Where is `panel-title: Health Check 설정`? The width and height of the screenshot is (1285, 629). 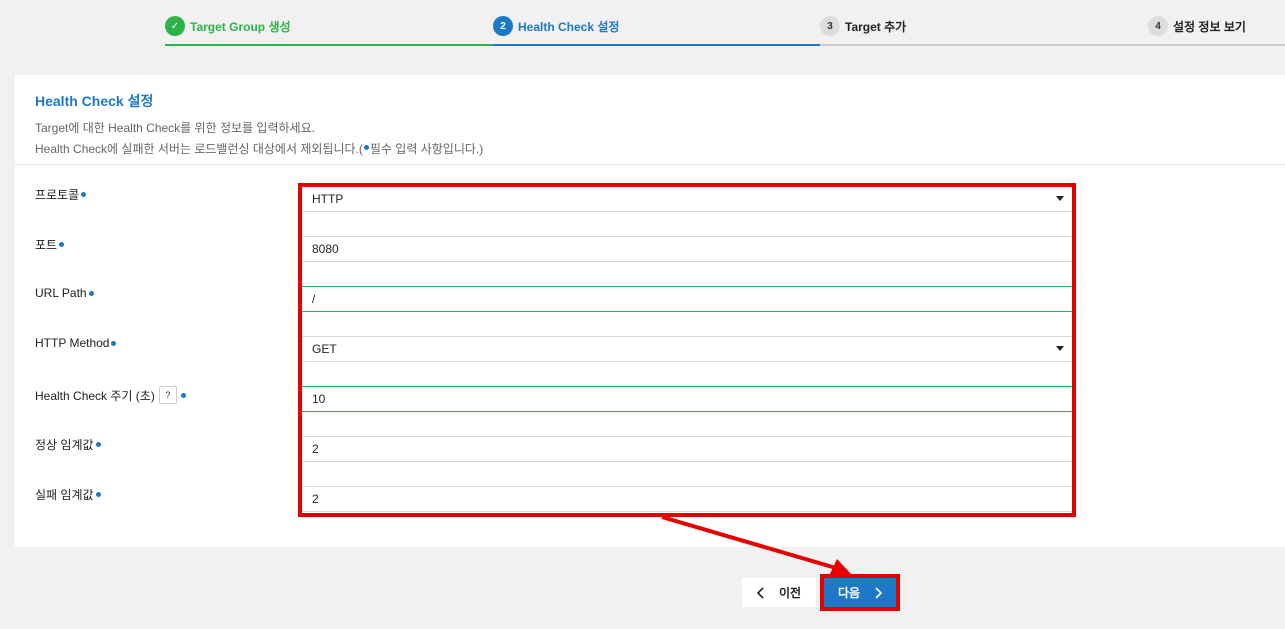
panel-title: Health Check 설정 is located at coordinates (94, 101).